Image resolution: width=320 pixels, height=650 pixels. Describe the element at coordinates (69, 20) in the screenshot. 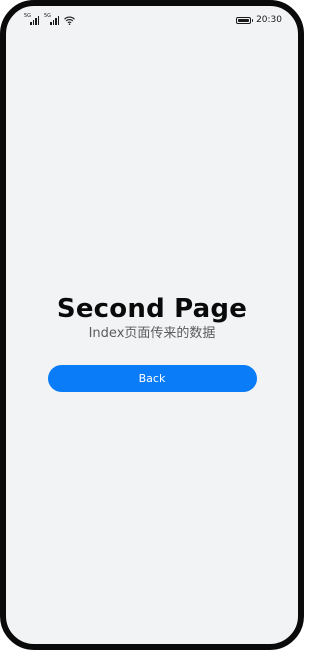

I see `wifi-icon` at that location.